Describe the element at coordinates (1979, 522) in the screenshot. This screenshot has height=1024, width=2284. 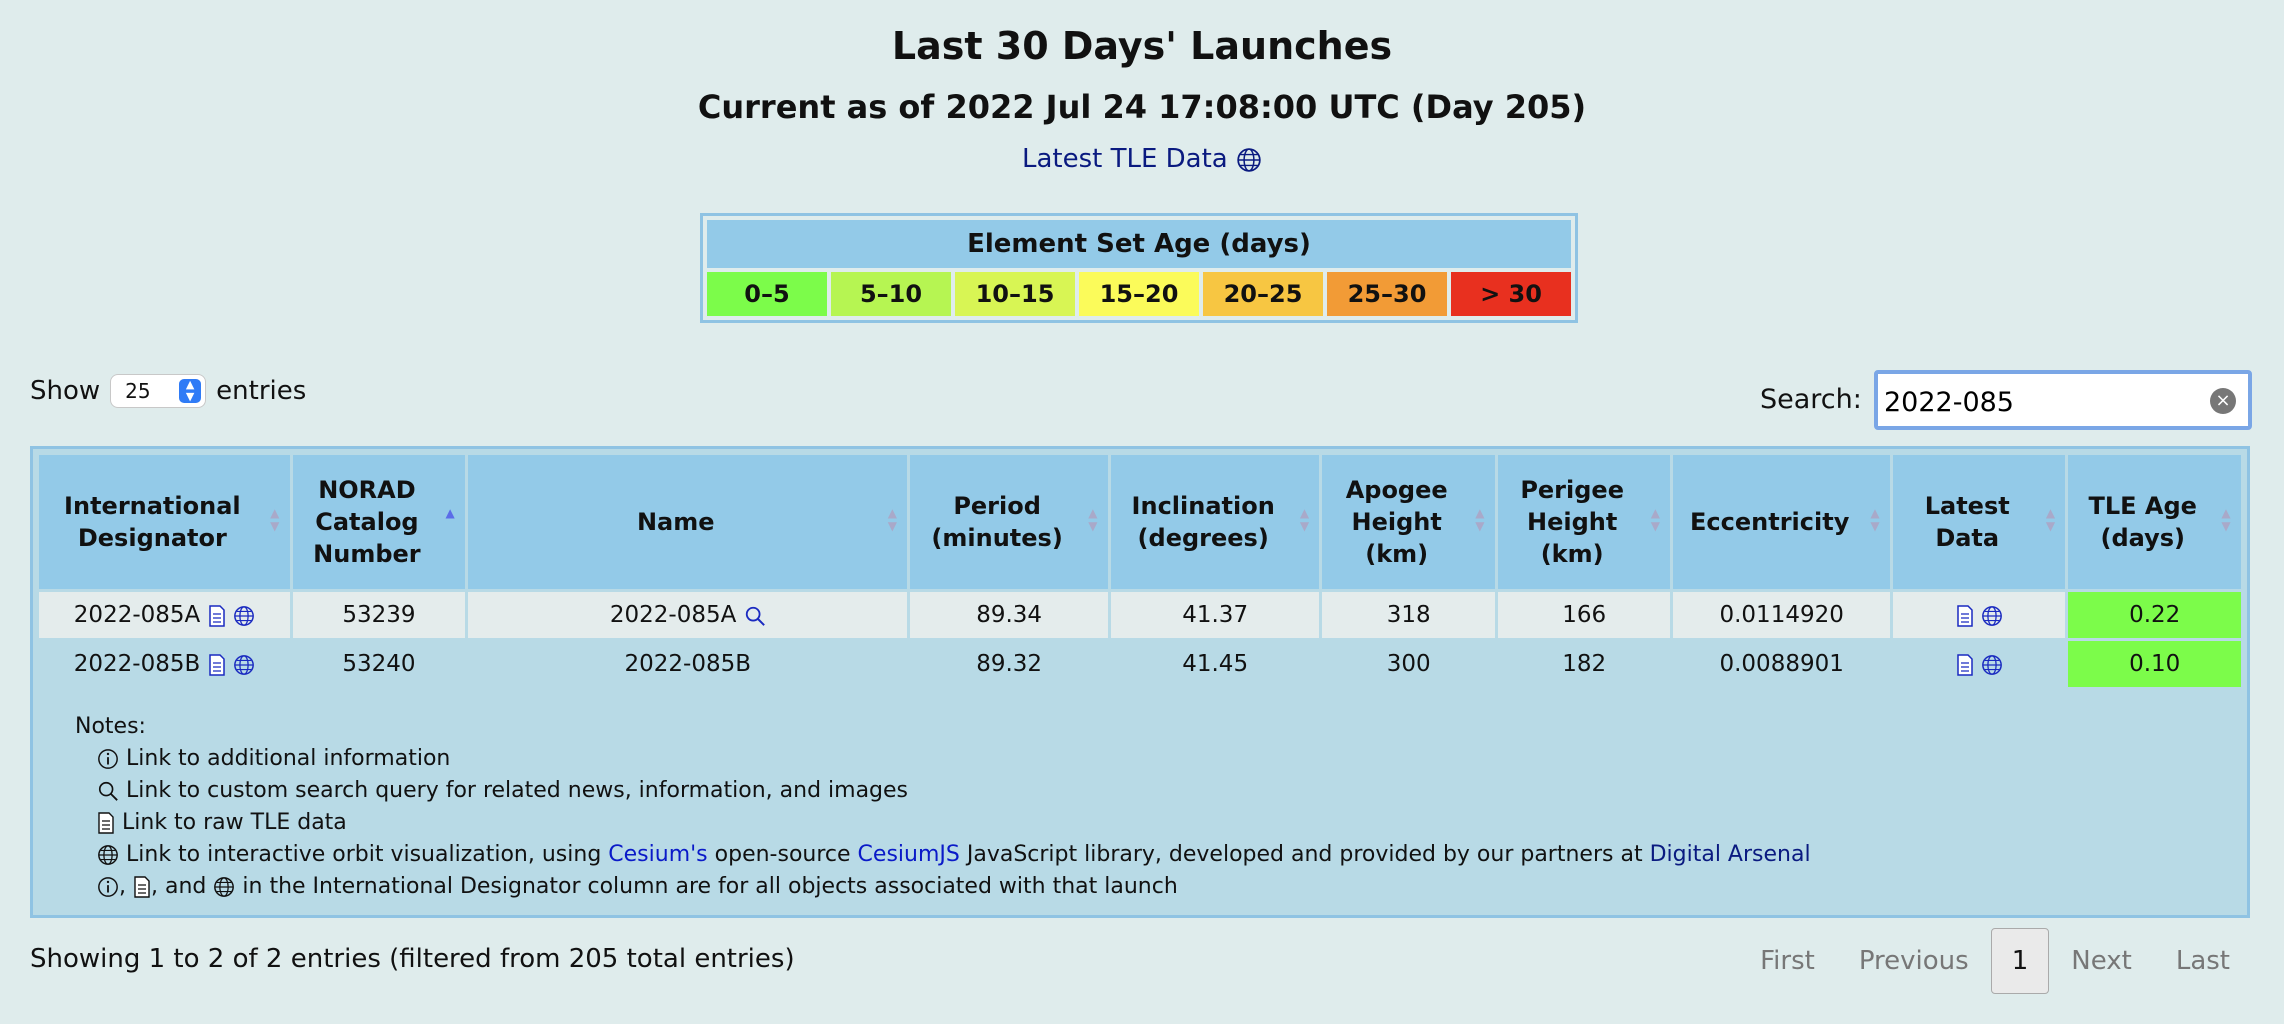
I see `col-latest-data: Latest Data ▲ ▼` at that location.